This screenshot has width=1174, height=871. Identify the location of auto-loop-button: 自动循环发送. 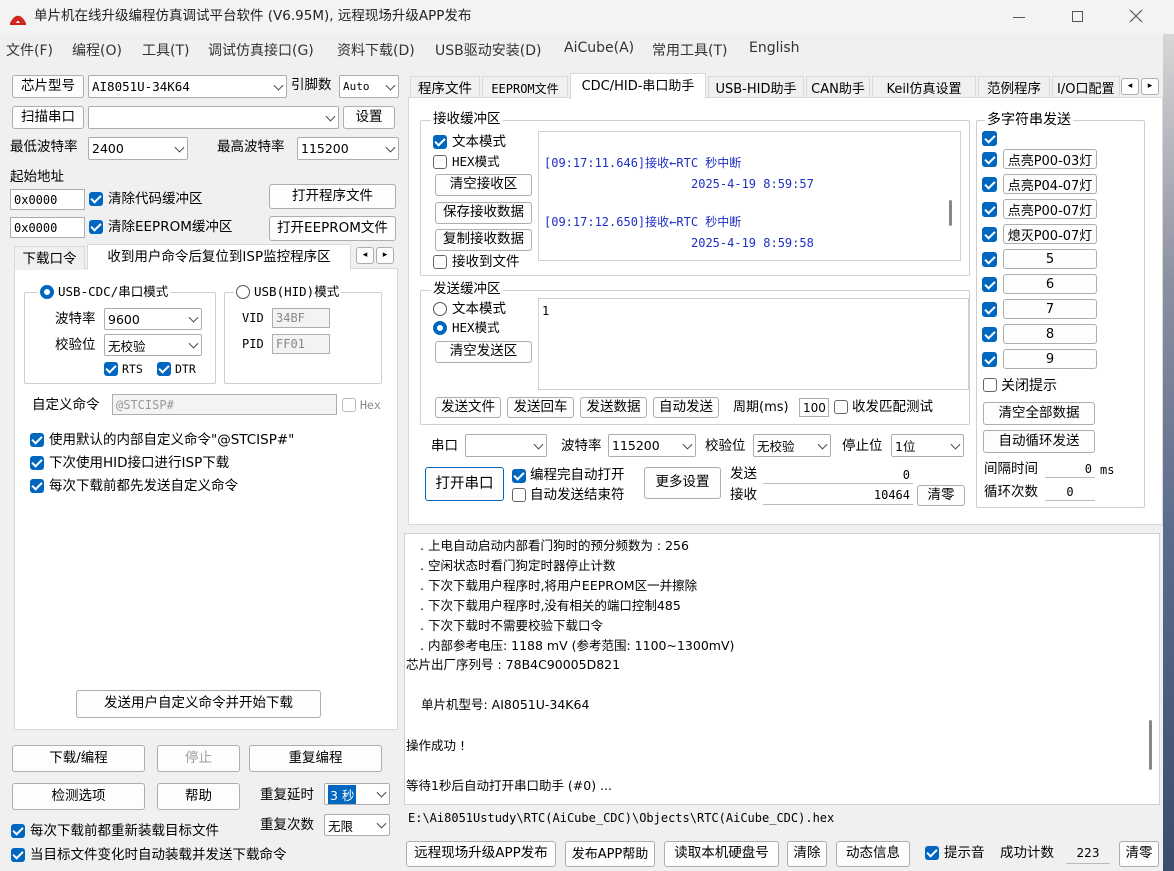
(1039, 441).